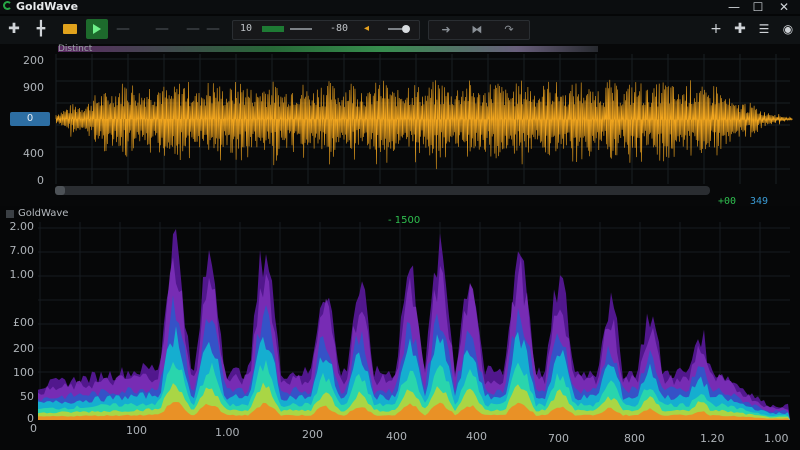 Image resolution: width=800 pixels, height=450 pixels. What do you see at coordinates (60, 190) in the screenshot?
I see `scrollbar-thumb` at bounding box center [60, 190].